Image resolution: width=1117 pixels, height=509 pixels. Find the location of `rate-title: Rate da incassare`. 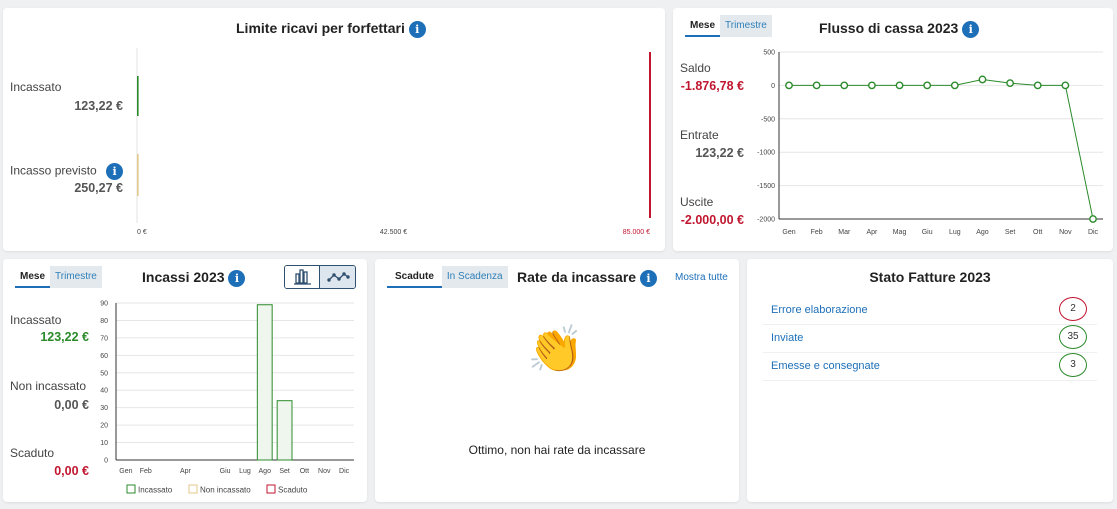

rate-title: Rate da incassare is located at coordinates (577, 277).